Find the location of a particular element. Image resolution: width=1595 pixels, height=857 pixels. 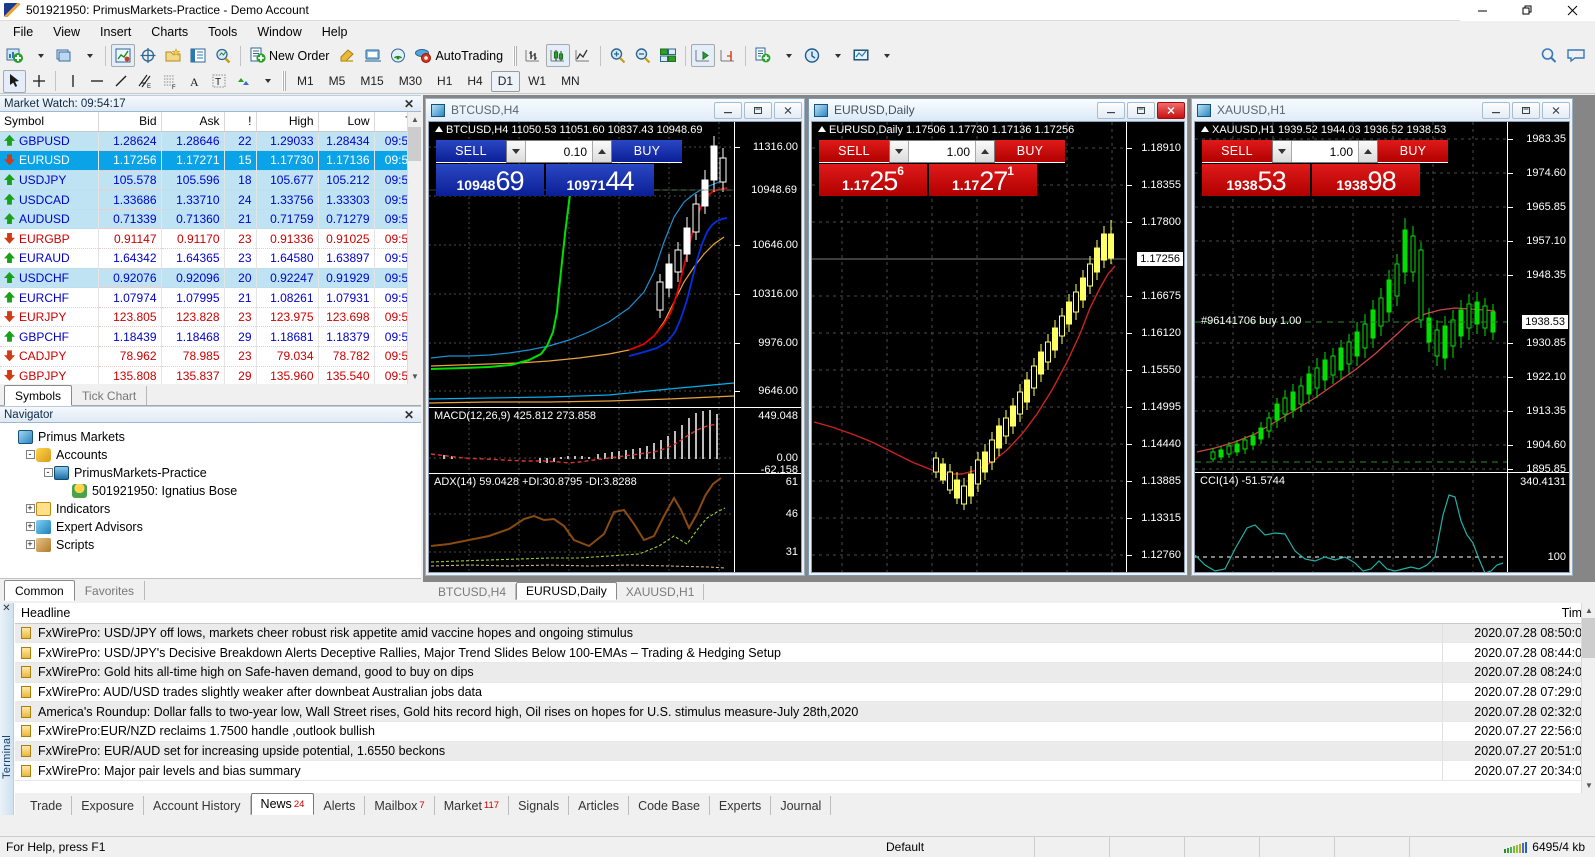

terminal-tab-mailbox: Mailbox 7 is located at coordinates (400, 805).